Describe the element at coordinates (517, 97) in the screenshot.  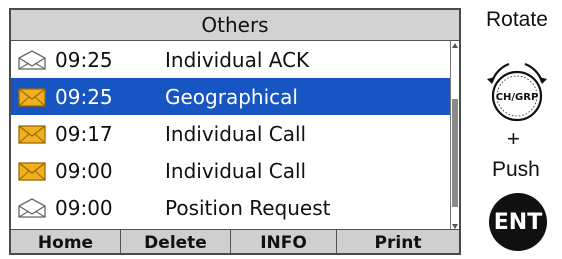
I see `knob-label: CH/GRP` at that location.